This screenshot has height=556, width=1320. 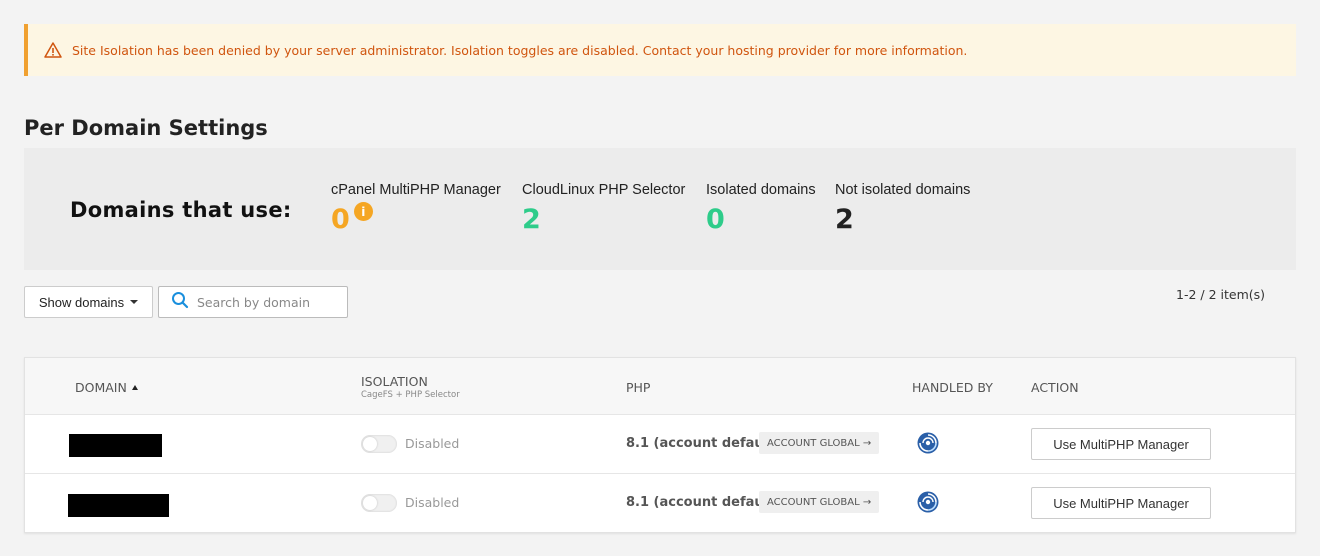 I want to click on column-domain: DOMAIN, so click(x=106, y=387).